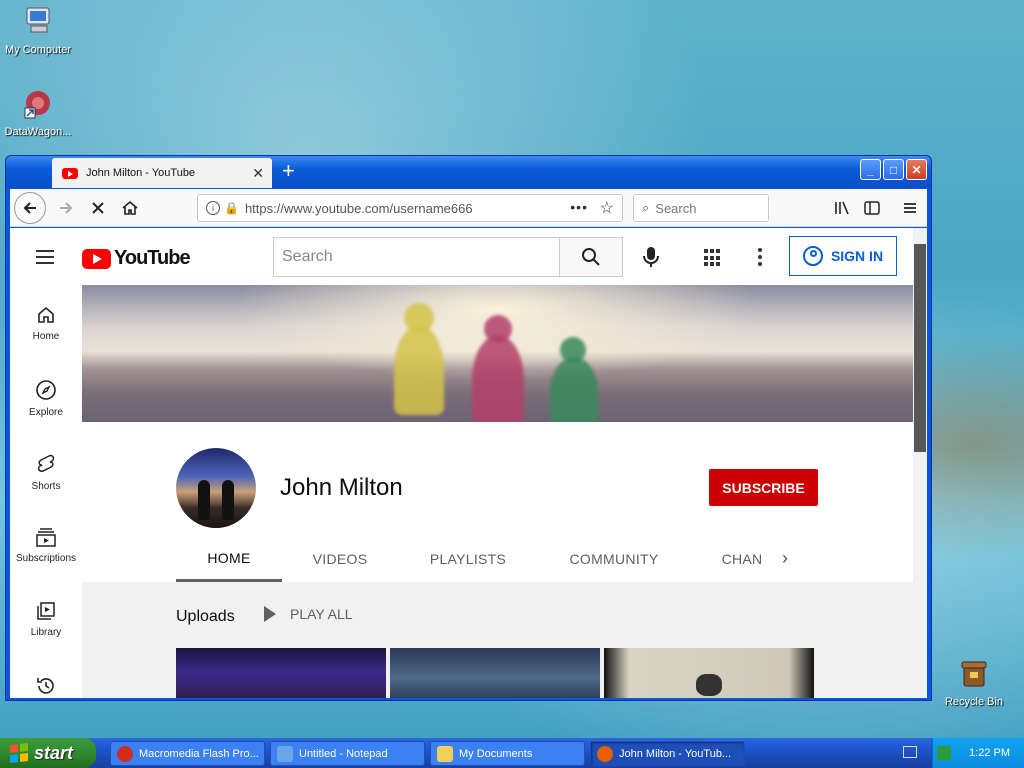  What do you see at coordinates (893, 169) in the screenshot?
I see `maximize-button: □` at bounding box center [893, 169].